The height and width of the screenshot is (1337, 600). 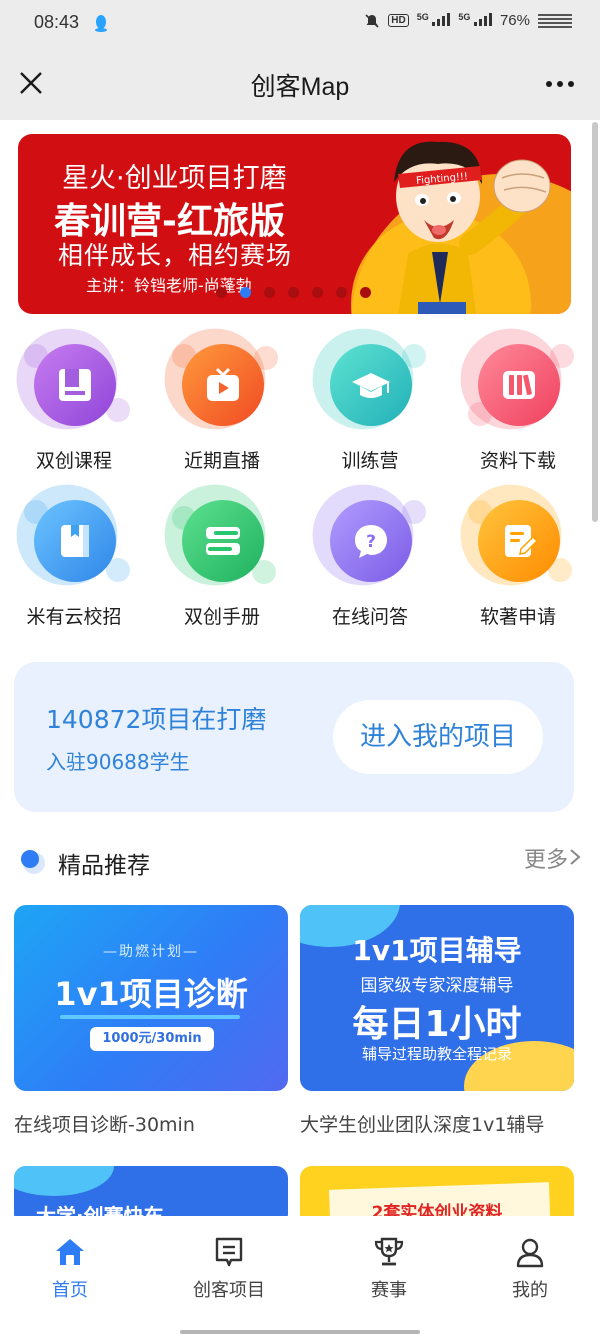 What do you see at coordinates (530, 1276) in the screenshot?
I see `tab-mine: 我的` at bounding box center [530, 1276].